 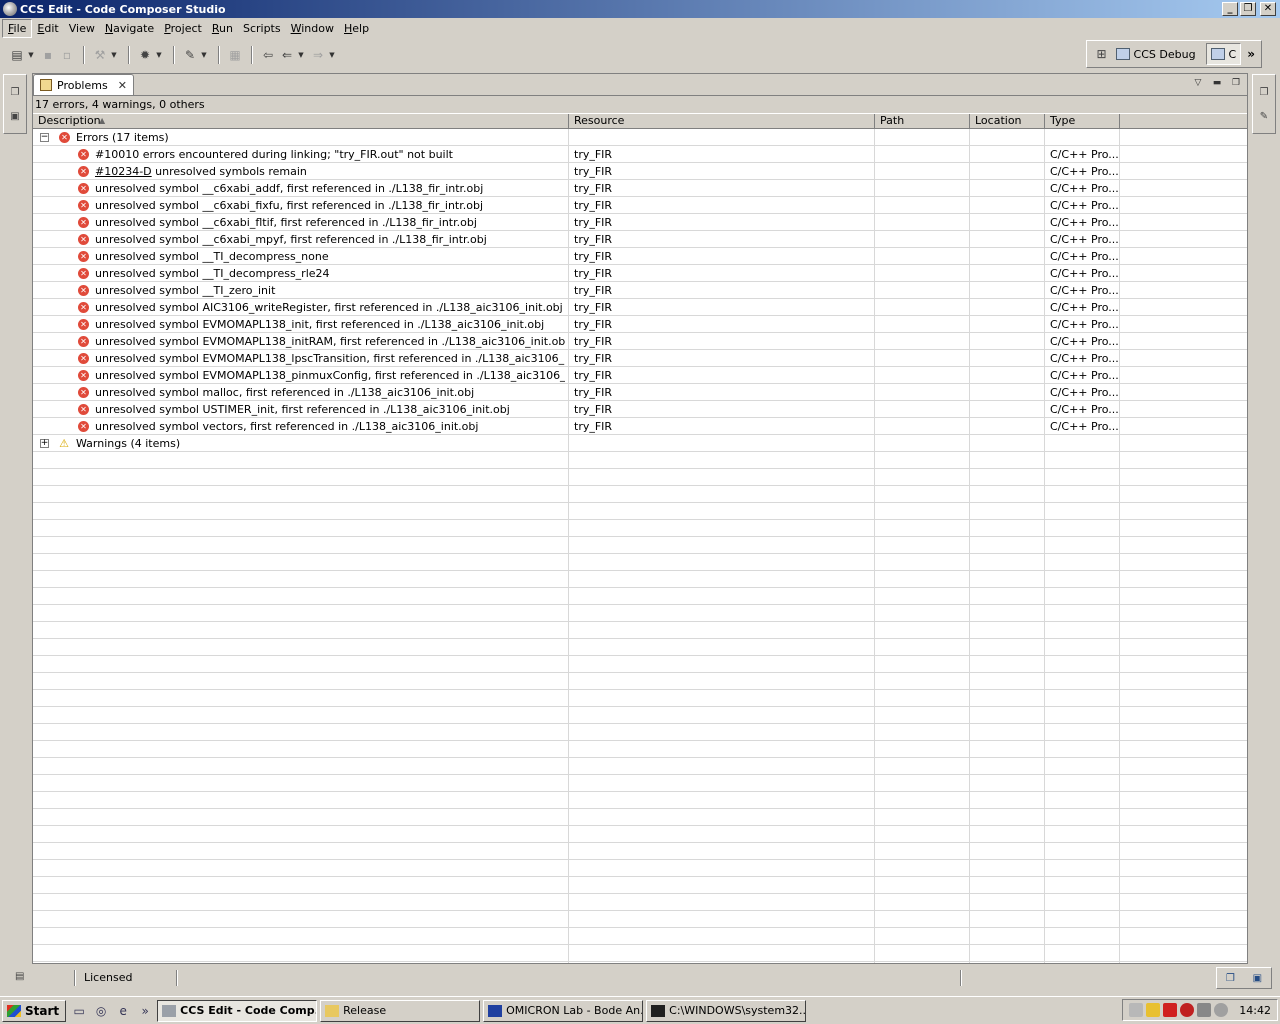 I want to click on restore-button: ❐, so click(x=1248, y=9).